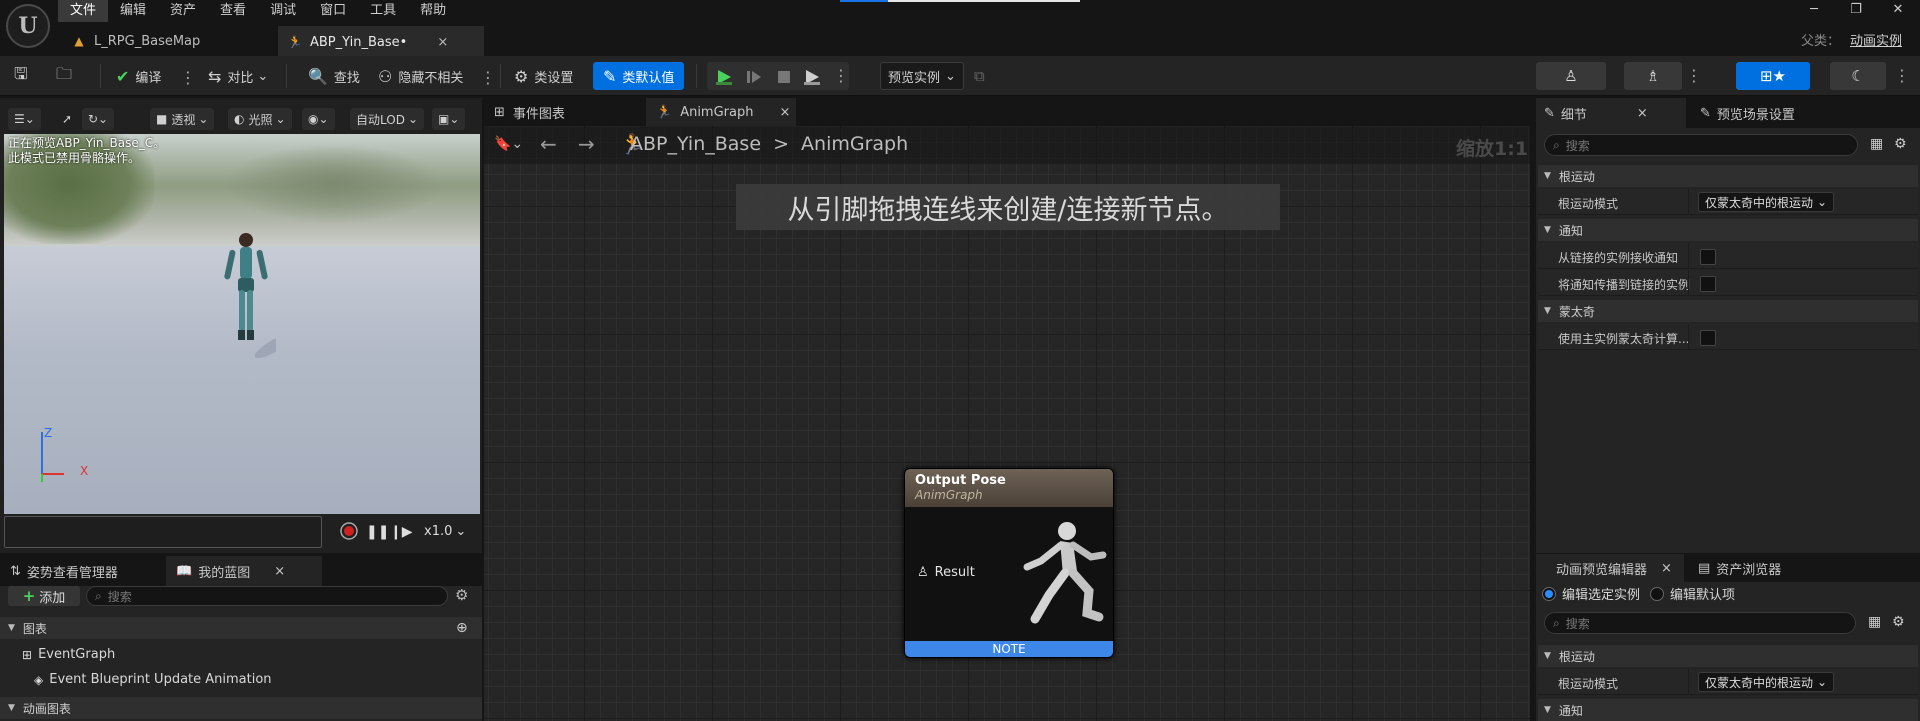 This screenshot has width=1920, height=721. What do you see at coordinates (67, 76) in the screenshot?
I see `browse-button: 🗀` at bounding box center [67, 76].